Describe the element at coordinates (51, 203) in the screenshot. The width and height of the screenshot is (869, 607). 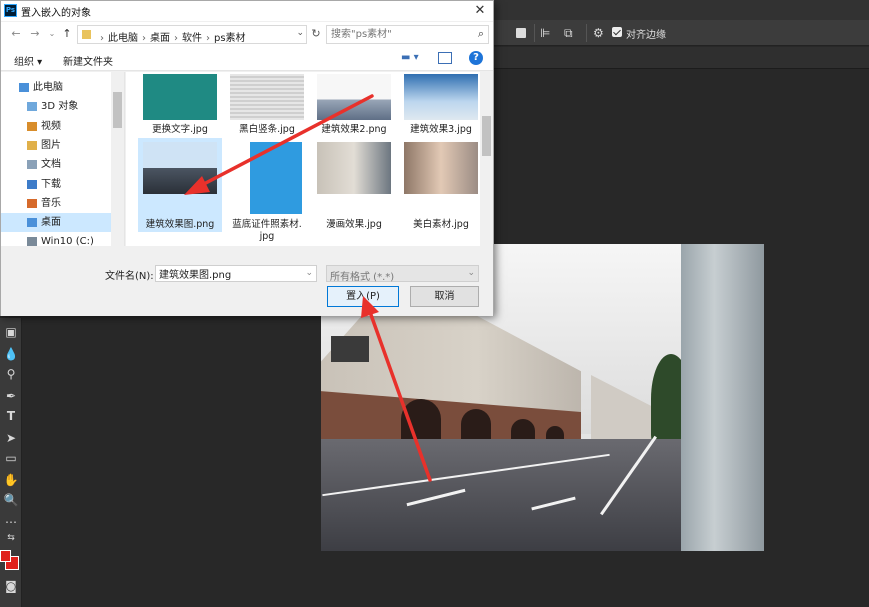
I see `nav-item-label: 音乐` at that location.